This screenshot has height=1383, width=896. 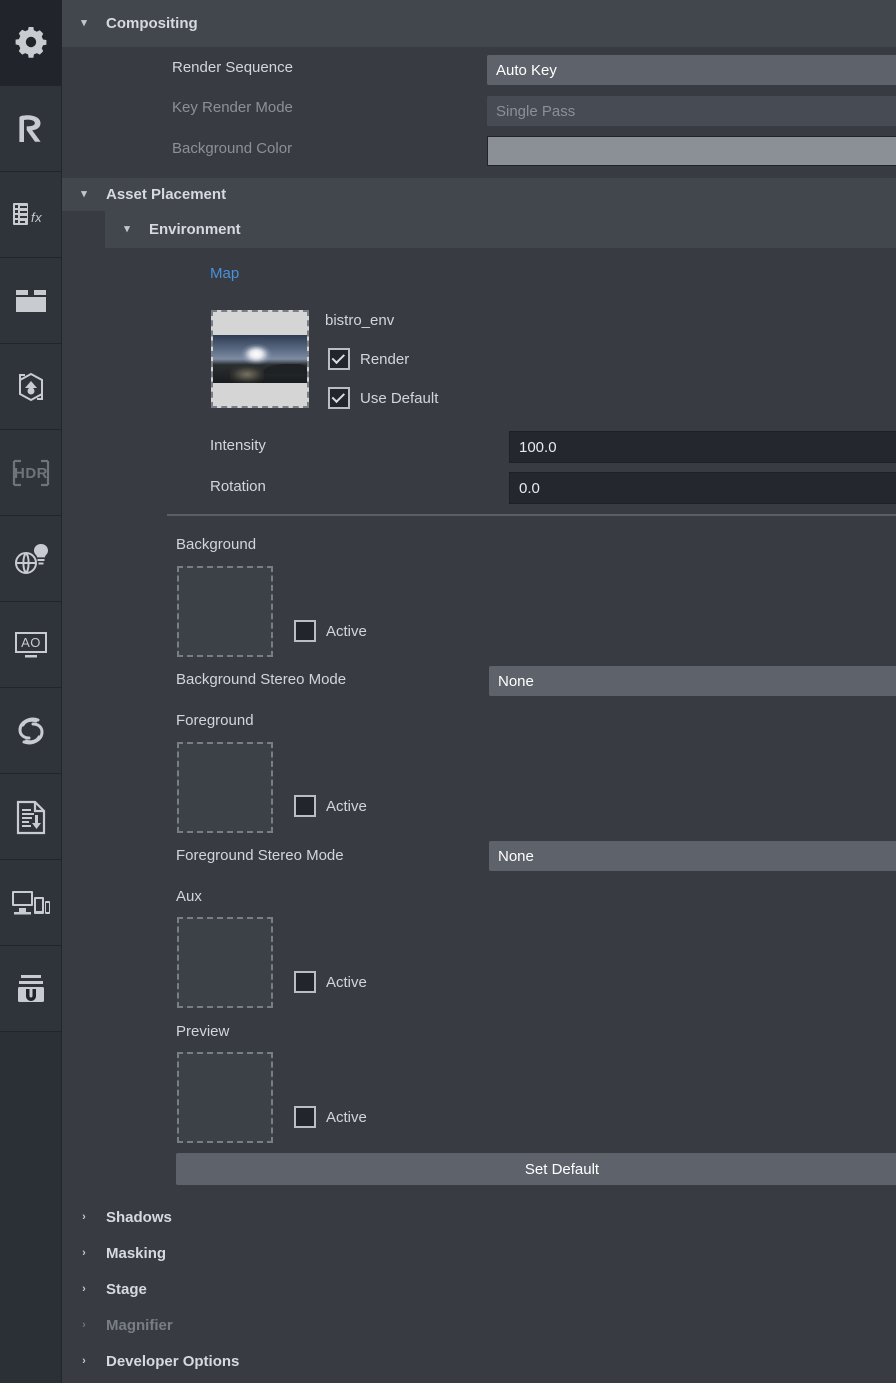 What do you see at coordinates (479, 108) in the screenshot?
I see `row-key-render-mode: Key Render Mode Single Pass` at bounding box center [479, 108].